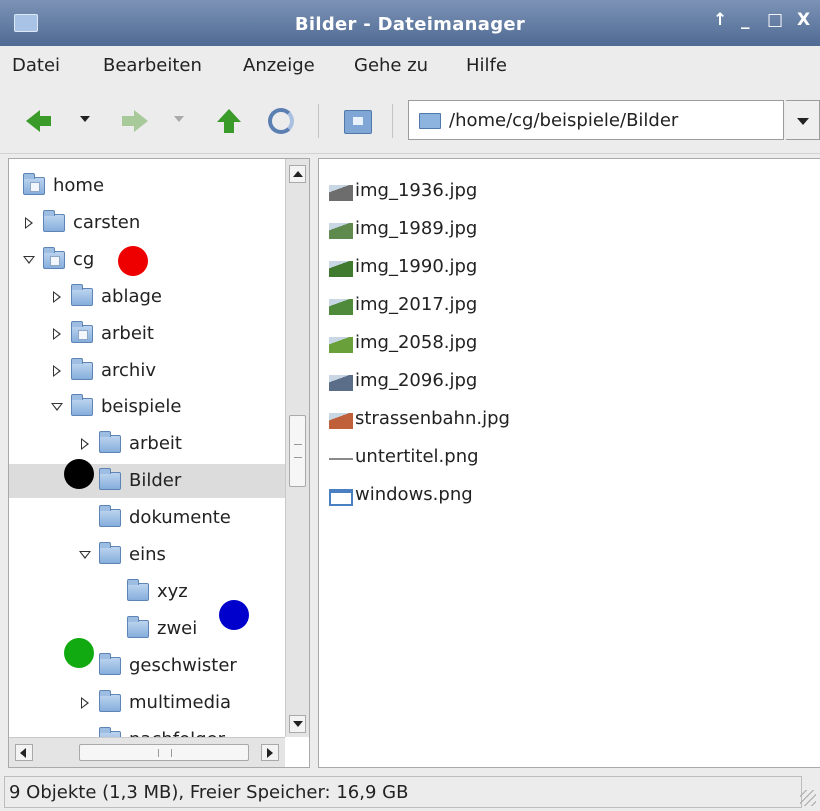 The width and height of the screenshot is (820, 811). Describe the element at coordinates (131, 296) in the screenshot. I see `tree-item-label: ablage` at that location.